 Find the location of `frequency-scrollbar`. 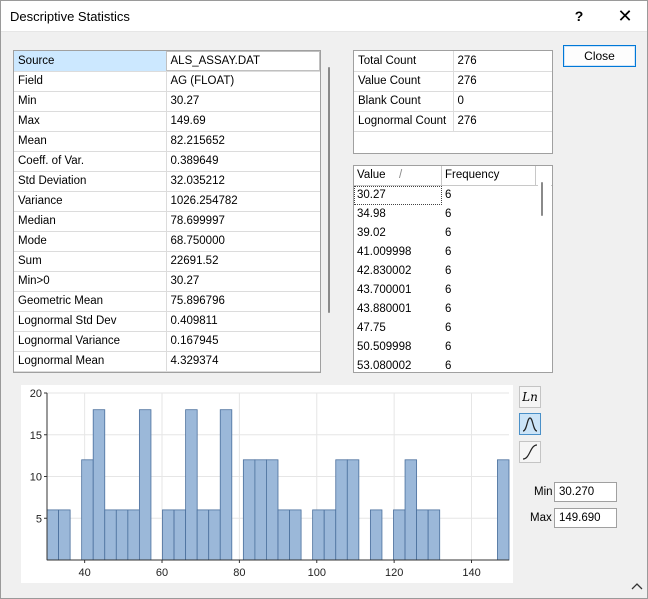

frequency-scrollbar is located at coordinates (544, 269).